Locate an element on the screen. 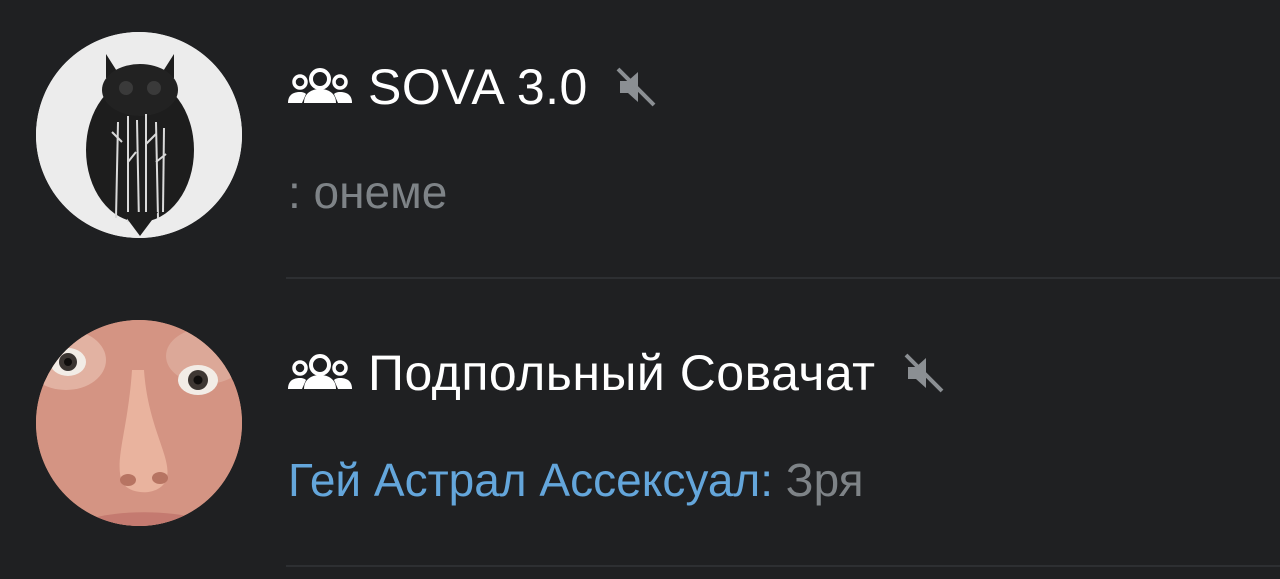  chat-preview: : онеме is located at coordinates (367, 192).